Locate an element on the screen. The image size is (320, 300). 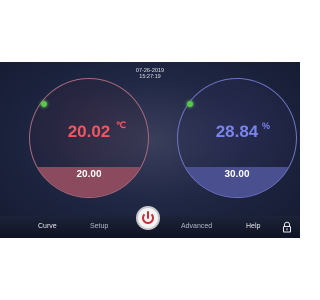
lock-icon is located at coordinates (287, 227).